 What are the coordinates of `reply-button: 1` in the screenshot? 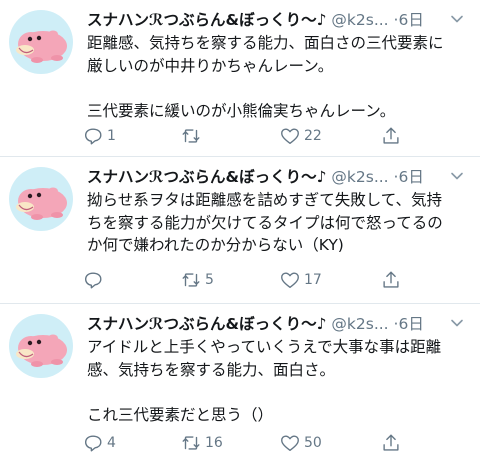 It's located at (99, 136).